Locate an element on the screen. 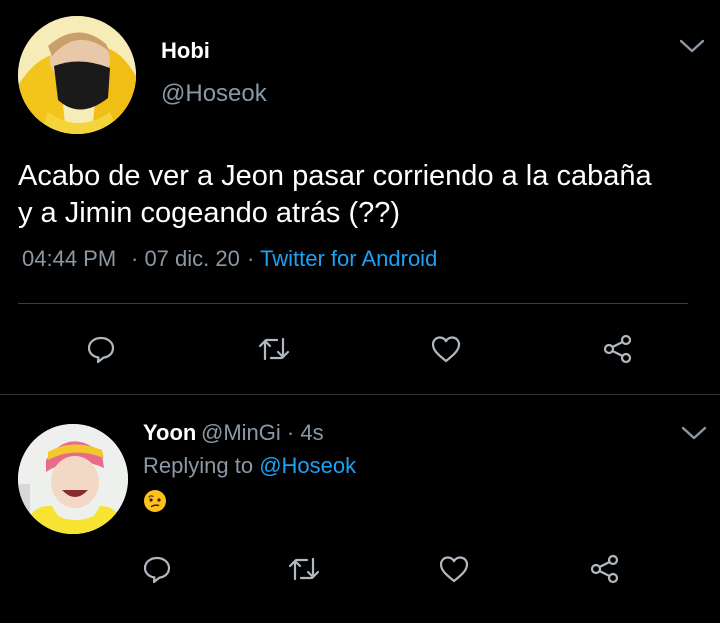  replying-to: Replying to @Hoseok is located at coordinates (249, 466).